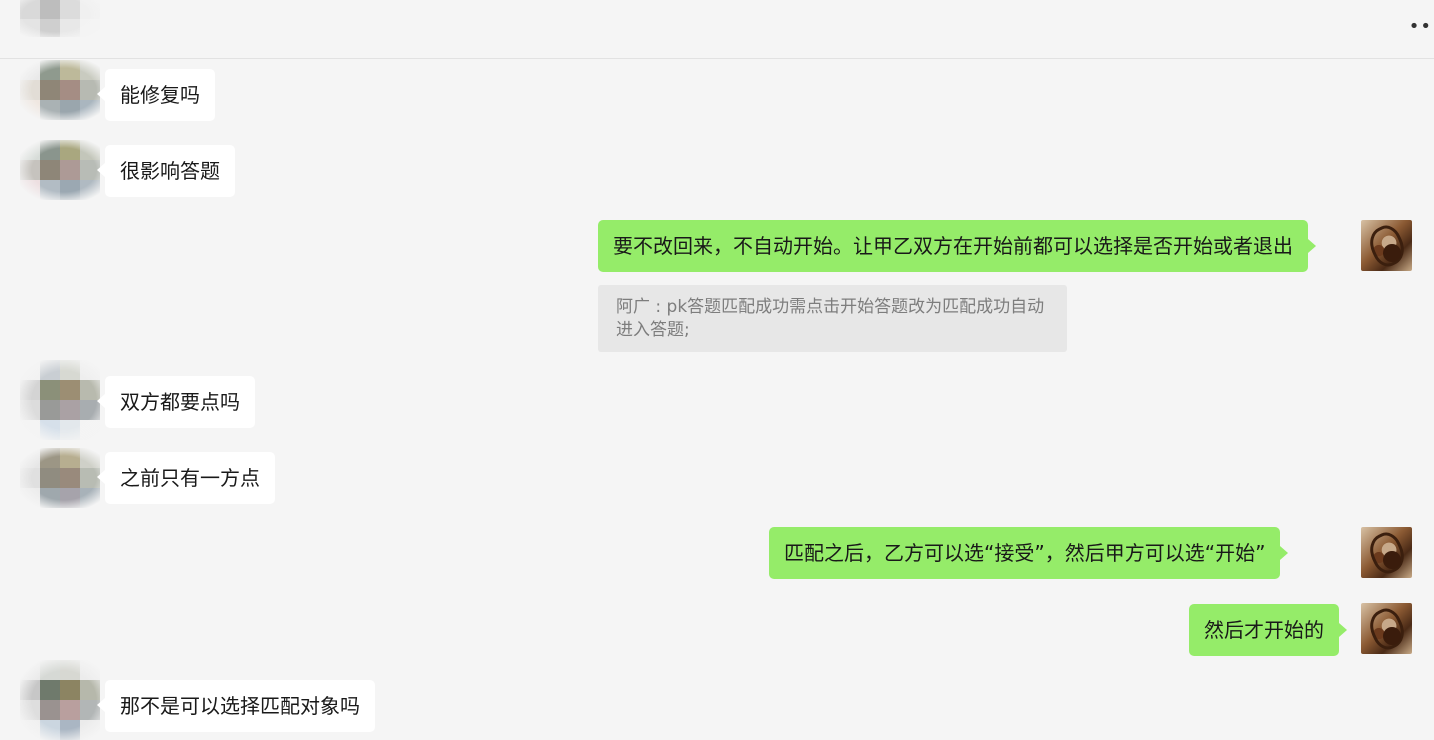 Image resolution: width=1434 pixels, height=740 pixels. What do you see at coordinates (236, 706) in the screenshot?
I see `message-bubble-incoming: 那不是可以选择匹配对象吗` at bounding box center [236, 706].